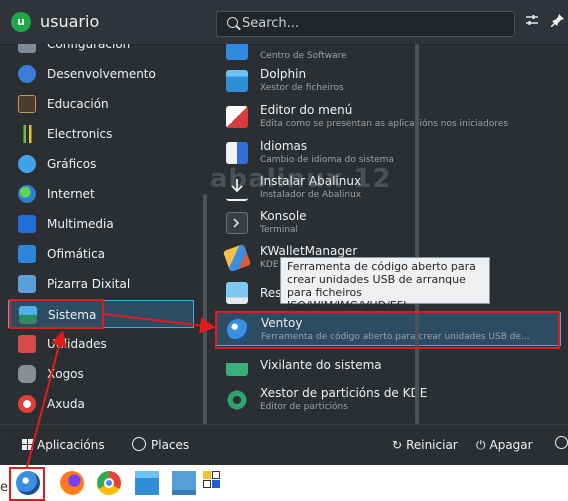  What do you see at coordinates (159, 323) in the screenshot?
I see `arrow-to-ventoy` at bounding box center [159, 323].